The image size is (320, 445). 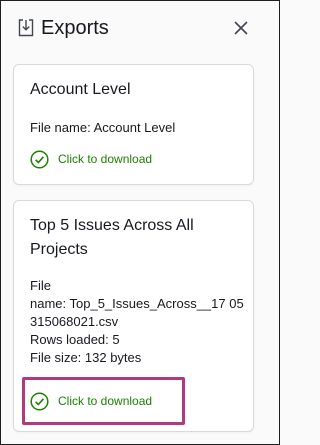 I want to click on export-file-name: File name: Account Level, so click(x=103, y=127).